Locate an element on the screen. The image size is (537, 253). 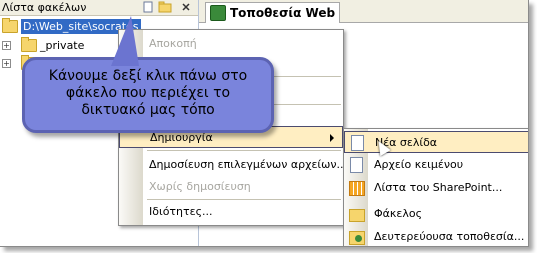
tab-web-site: Τοποθεσία Web is located at coordinates (272, 12).